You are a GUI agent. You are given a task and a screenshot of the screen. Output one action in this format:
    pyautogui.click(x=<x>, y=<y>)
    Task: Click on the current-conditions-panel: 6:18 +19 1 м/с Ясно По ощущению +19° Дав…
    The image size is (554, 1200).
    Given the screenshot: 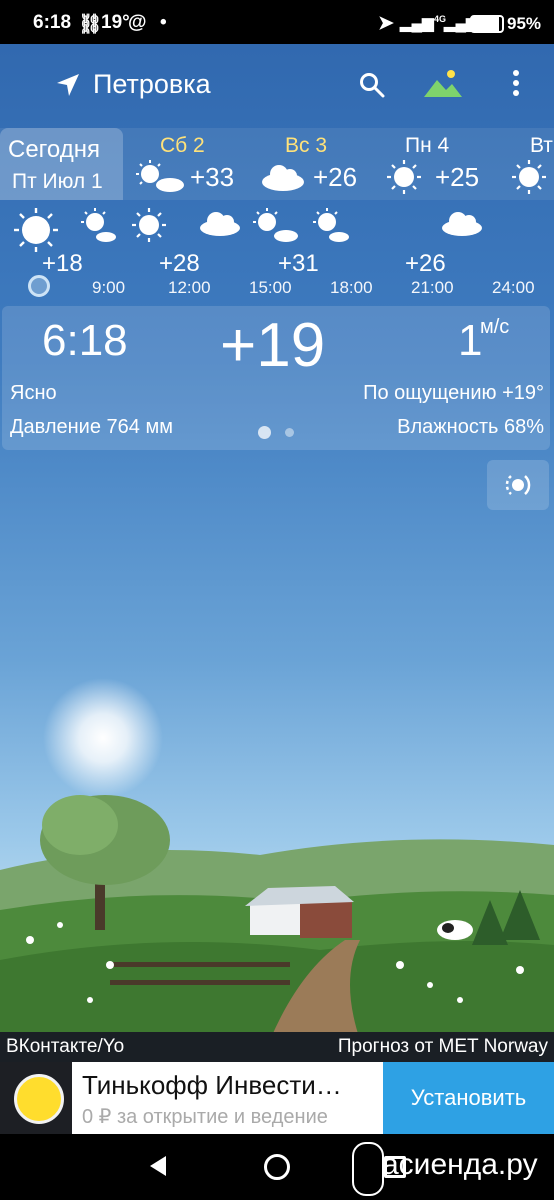 What is the action you would take?
    pyautogui.click(x=276, y=378)
    